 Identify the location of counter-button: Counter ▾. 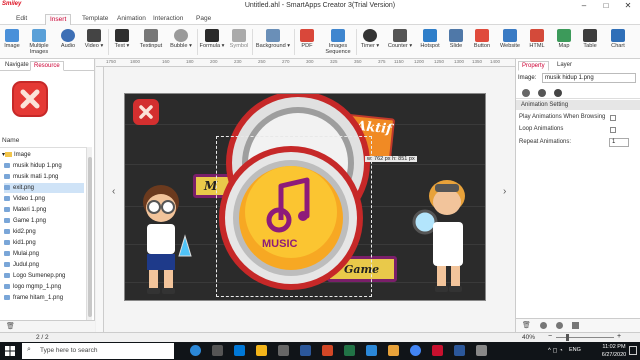
(400, 42).